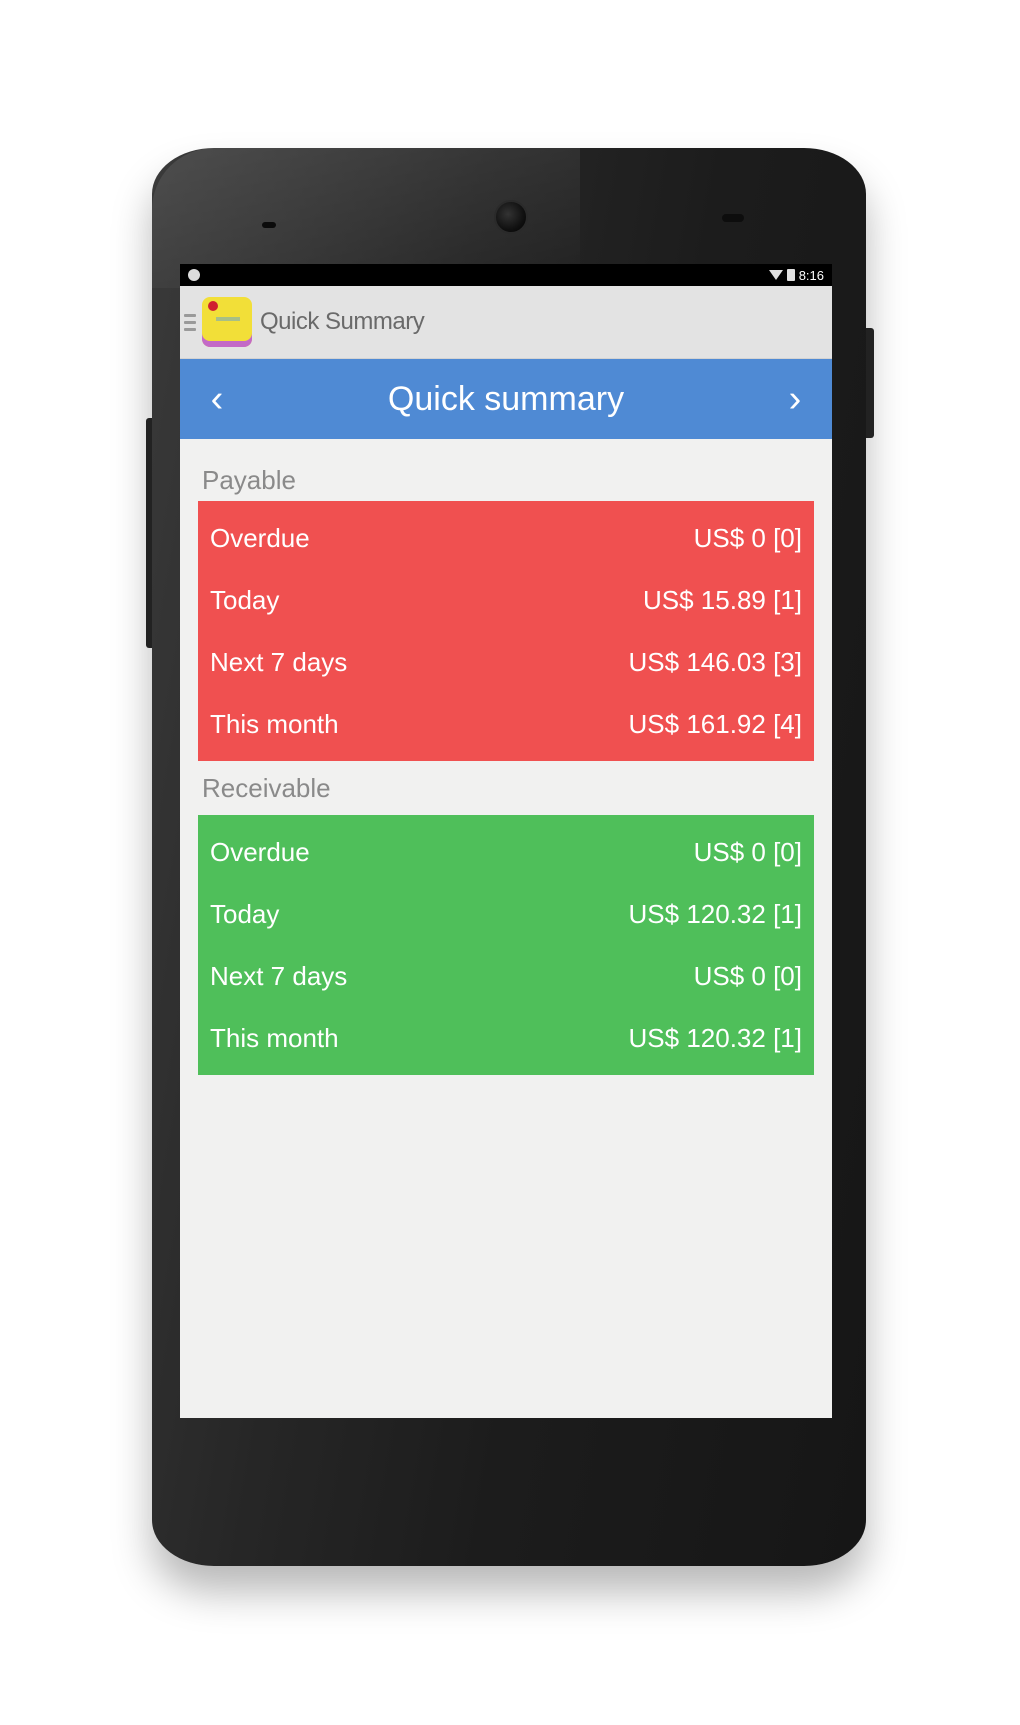 This screenshot has width=1020, height=1725. Describe the element at coordinates (811, 275) in the screenshot. I see `status-time: 8:16` at that location.